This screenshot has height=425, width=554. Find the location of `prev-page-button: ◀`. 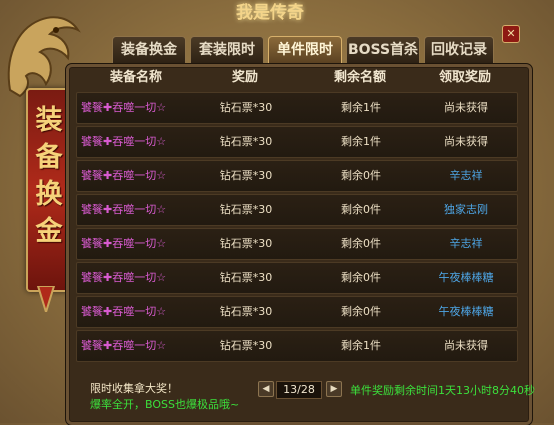

prev-page-button: ◀ is located at coordinates (266, 389).